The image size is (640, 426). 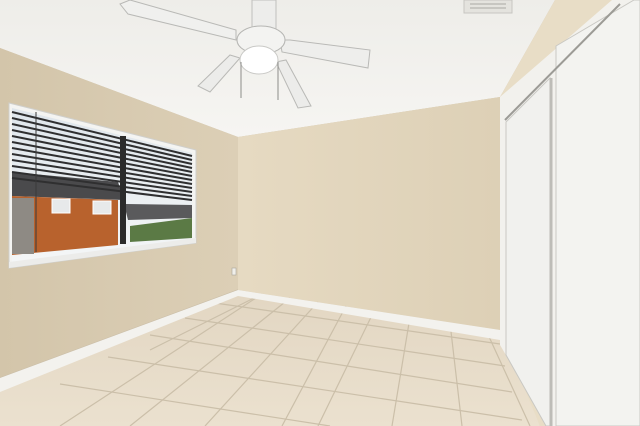 What do you see at coordinates (234, 271) in the screenshot?
I see `wall-outlet` at bounding box center [234, 271].